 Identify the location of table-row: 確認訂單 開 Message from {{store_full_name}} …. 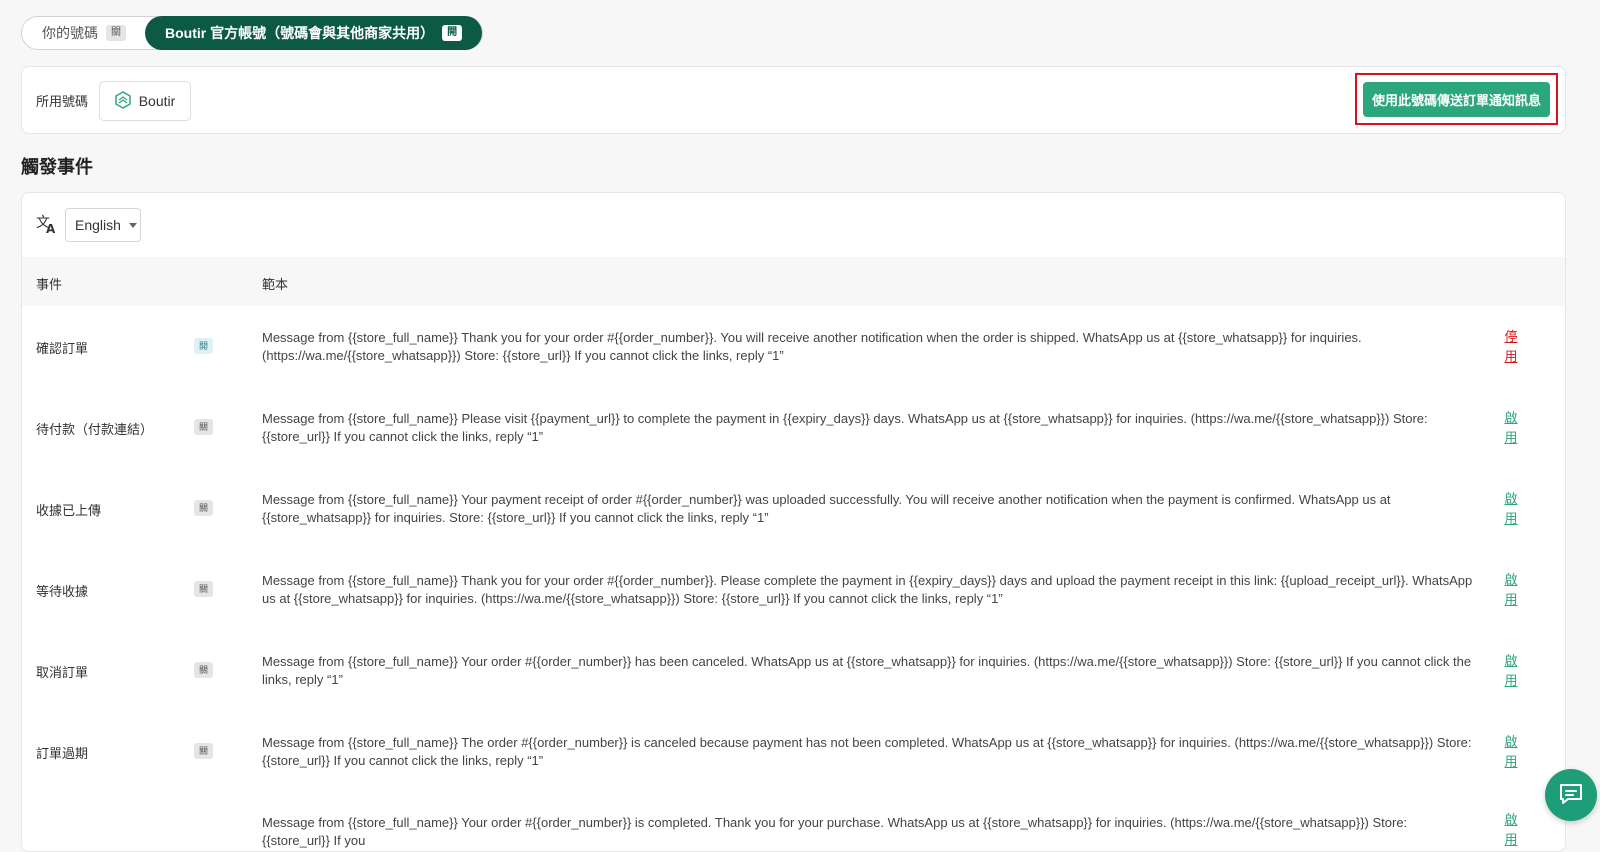
(793, 347).